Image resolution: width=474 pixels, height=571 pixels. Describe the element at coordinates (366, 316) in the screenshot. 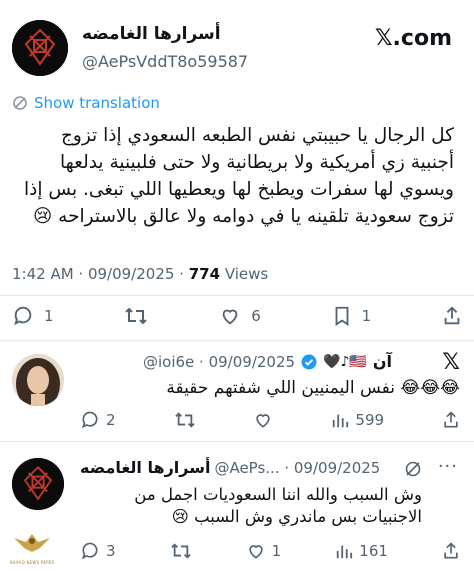

I see `bookmark-count: 1` at that location.